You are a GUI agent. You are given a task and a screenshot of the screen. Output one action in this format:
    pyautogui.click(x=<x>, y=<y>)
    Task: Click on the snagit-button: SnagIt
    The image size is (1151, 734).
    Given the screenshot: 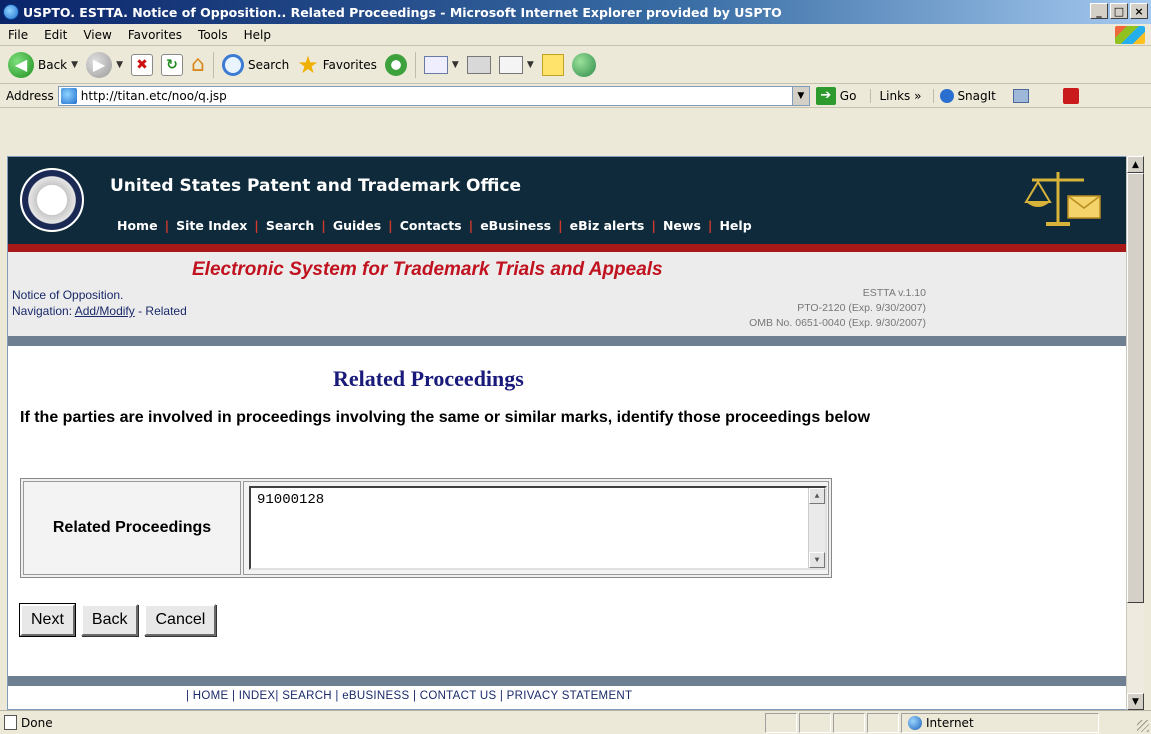 What is the action you would take?
    pyautogui.click(x=981, y=95)
    